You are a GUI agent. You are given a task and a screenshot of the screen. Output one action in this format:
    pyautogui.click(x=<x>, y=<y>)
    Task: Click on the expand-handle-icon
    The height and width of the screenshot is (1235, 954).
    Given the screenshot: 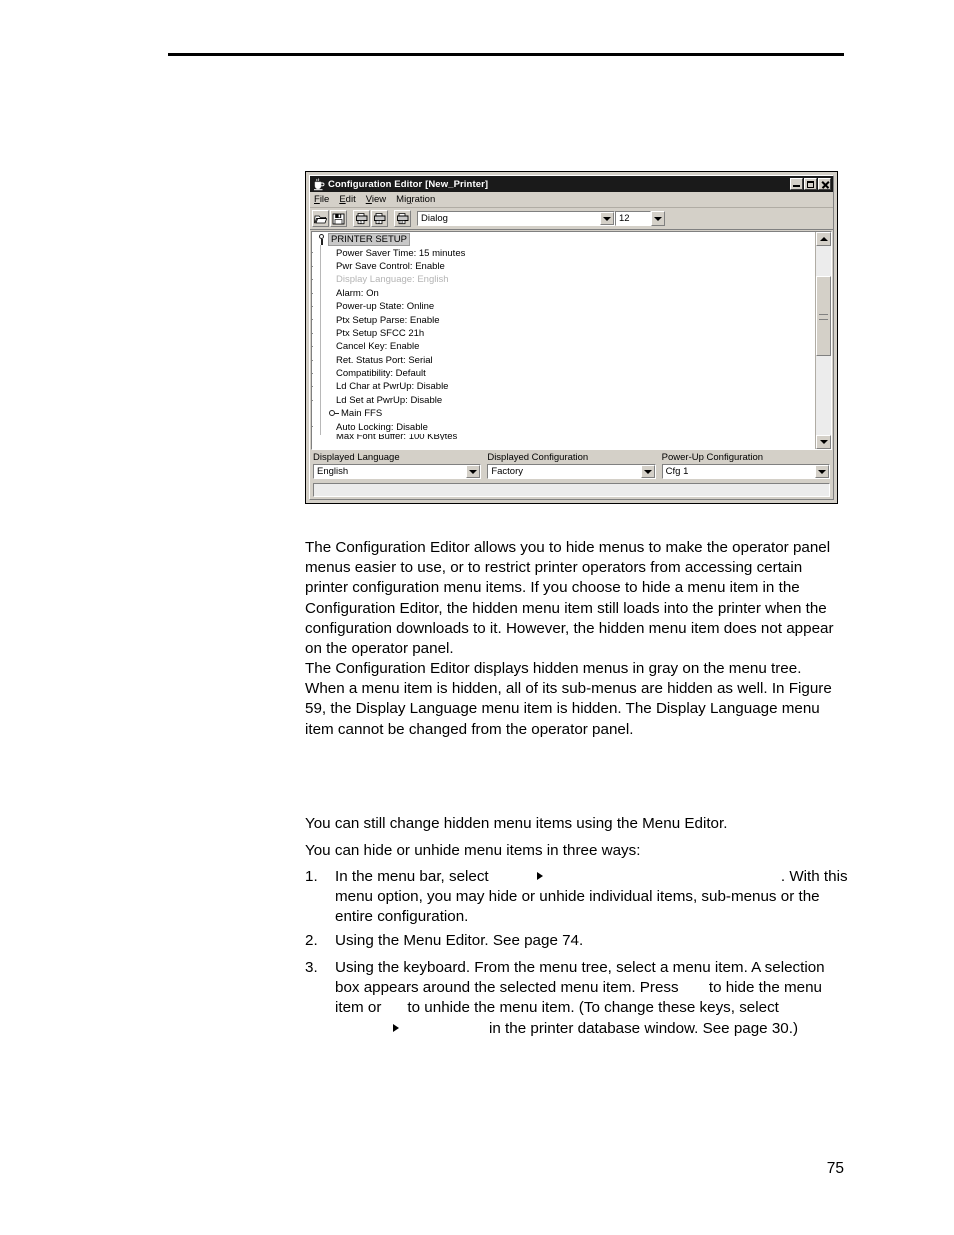 What is the action you would take?
    pyautogui.click(x=321, y=240)
    